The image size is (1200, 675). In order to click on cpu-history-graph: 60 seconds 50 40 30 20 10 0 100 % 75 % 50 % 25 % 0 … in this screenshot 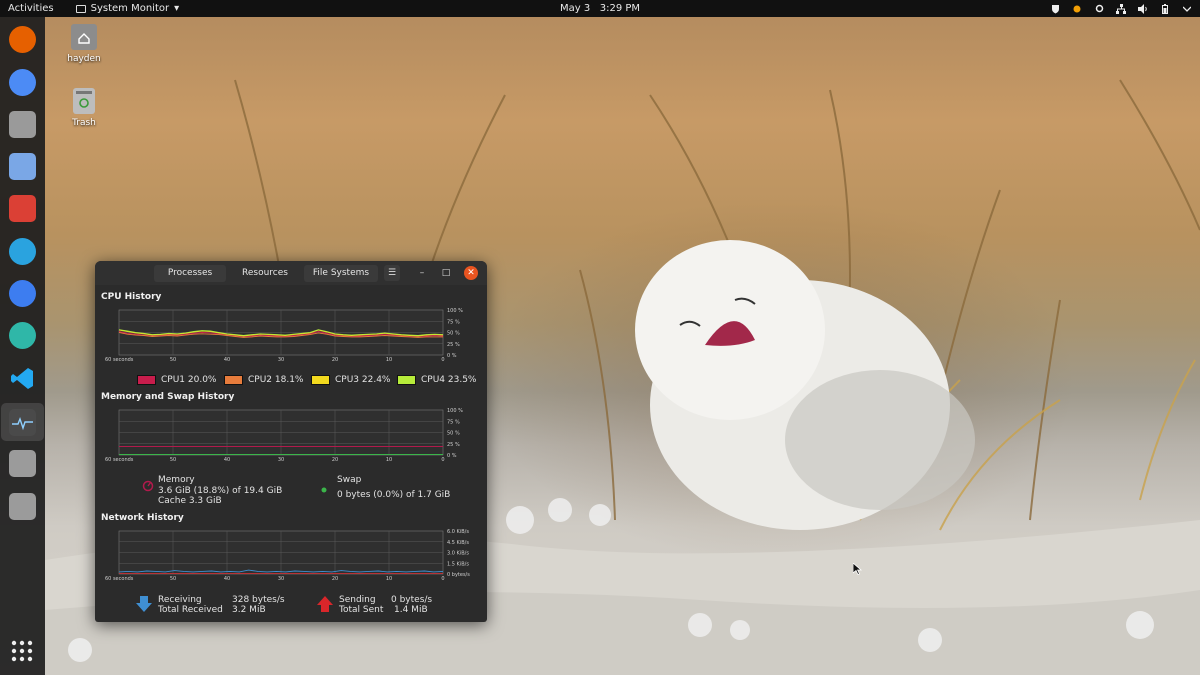, I will do `click(284, 335)`.